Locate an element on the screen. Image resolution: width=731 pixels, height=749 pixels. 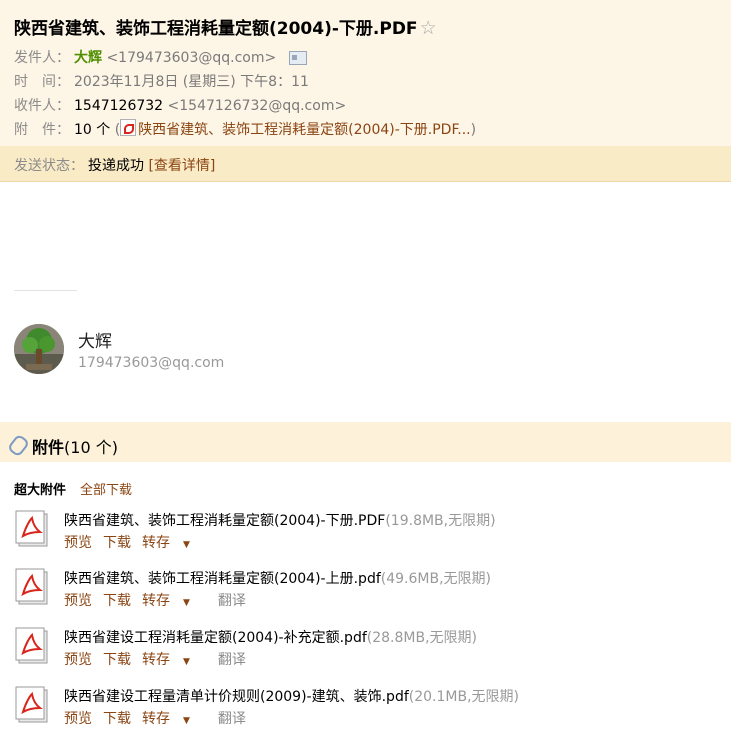
attachments-title-text: 附件 is located at coordinates (48, 447).